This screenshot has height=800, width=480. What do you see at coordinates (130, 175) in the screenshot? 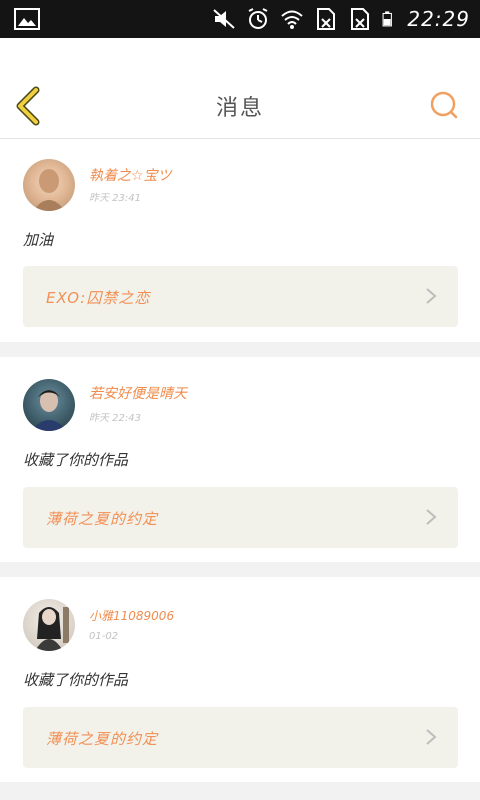
I see `username: 執着之☆宝ツ` at bounding box center [130, 175].